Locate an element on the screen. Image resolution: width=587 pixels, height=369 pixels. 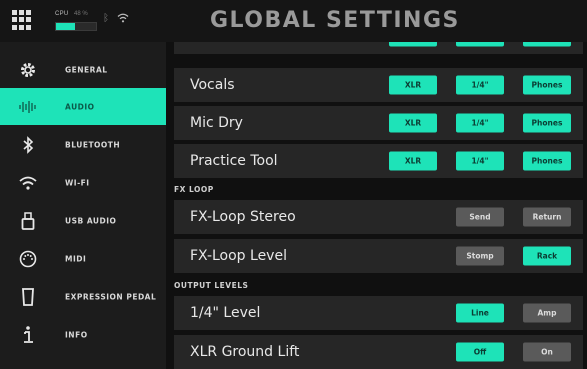
settings-row-mic-dry: Mic Dry XLR 1/4" Phones is located at coordinates (378, 123).